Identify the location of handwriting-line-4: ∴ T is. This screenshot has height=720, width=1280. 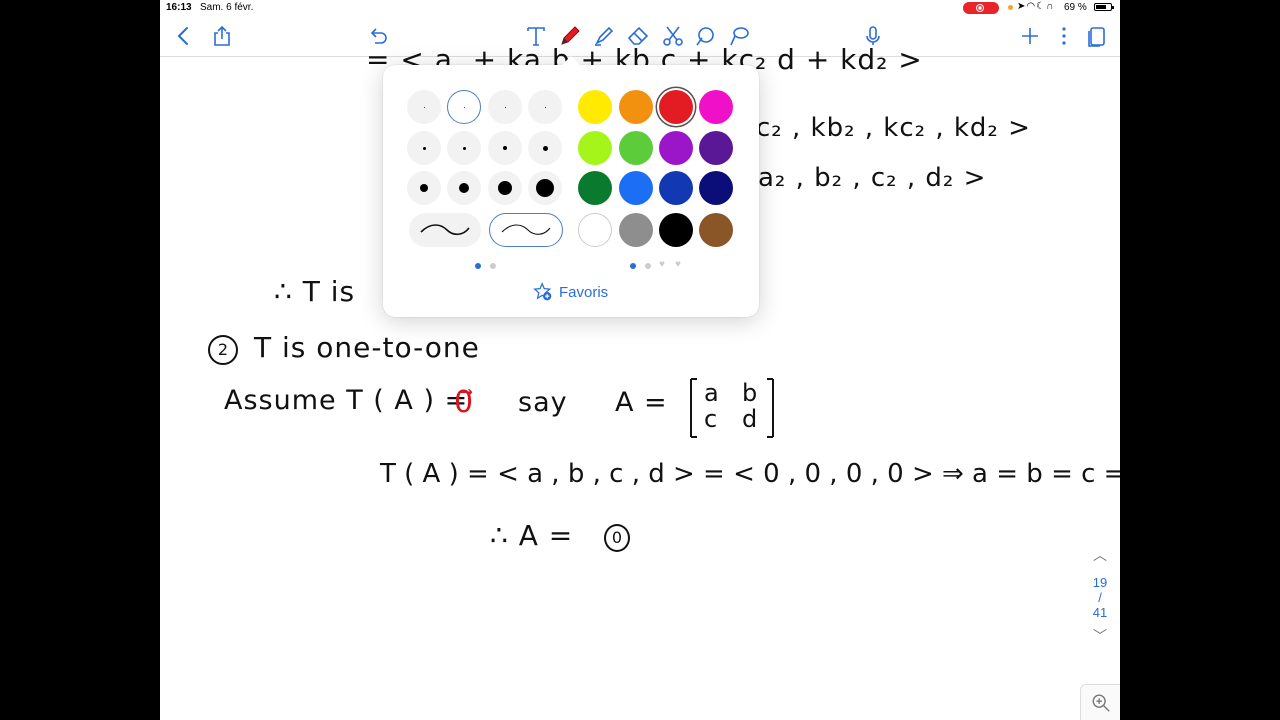
(315, 291).